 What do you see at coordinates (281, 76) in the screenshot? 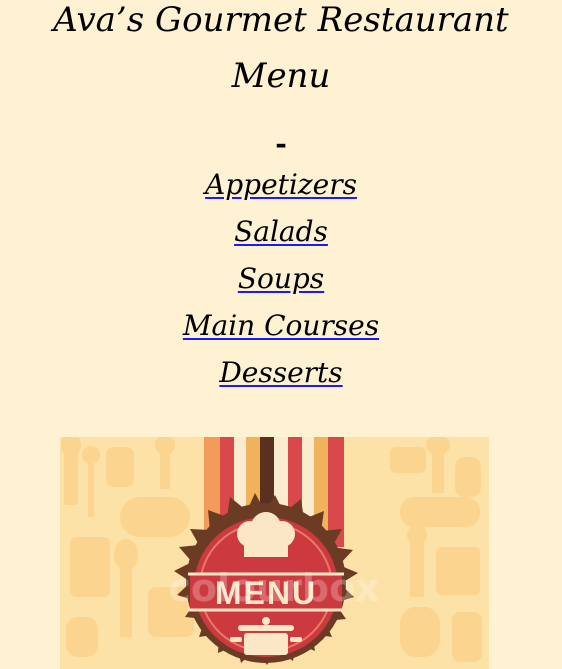
I see `menu-heading: Menu` at bounding box center [281, 76].